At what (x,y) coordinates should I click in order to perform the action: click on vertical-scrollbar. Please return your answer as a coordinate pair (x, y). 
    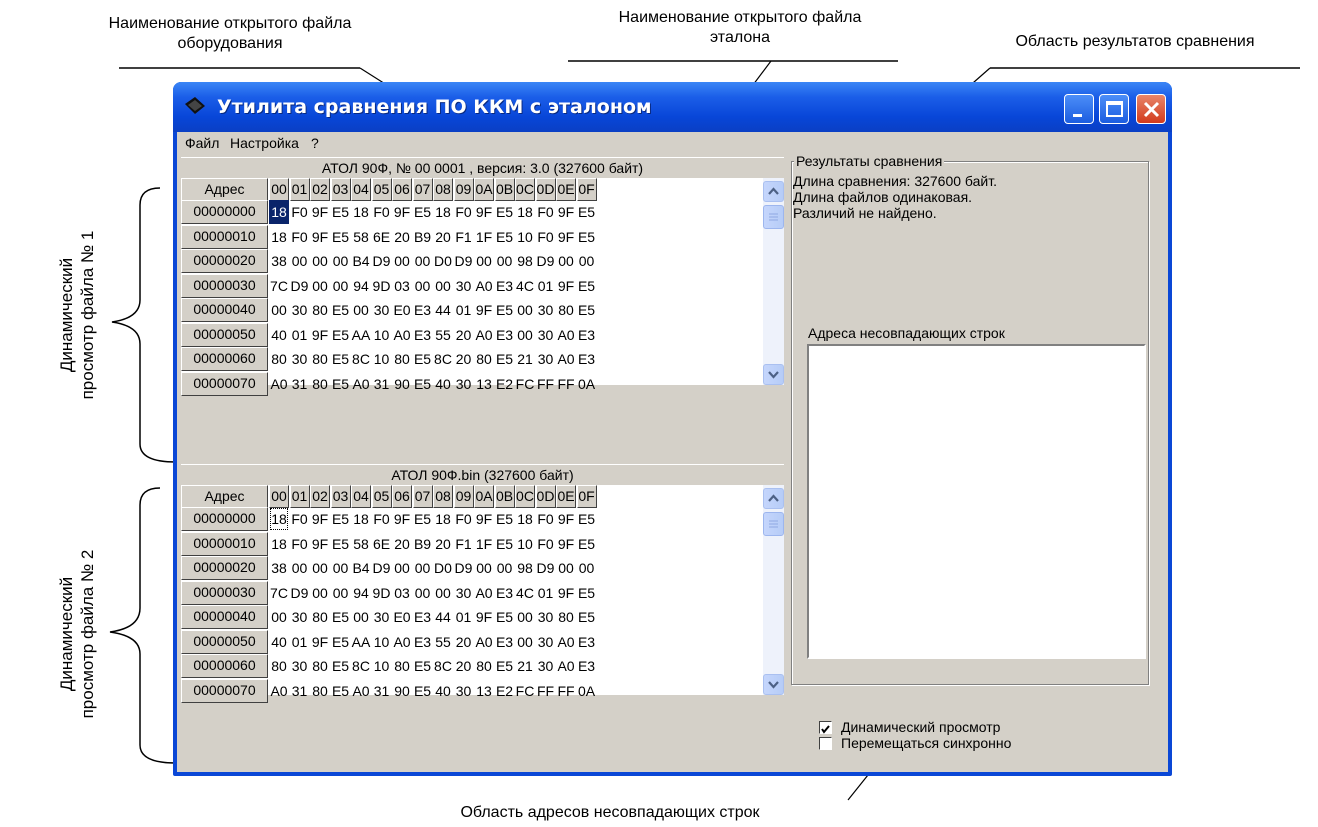
    Looking at the image, I should click on (773, 281).